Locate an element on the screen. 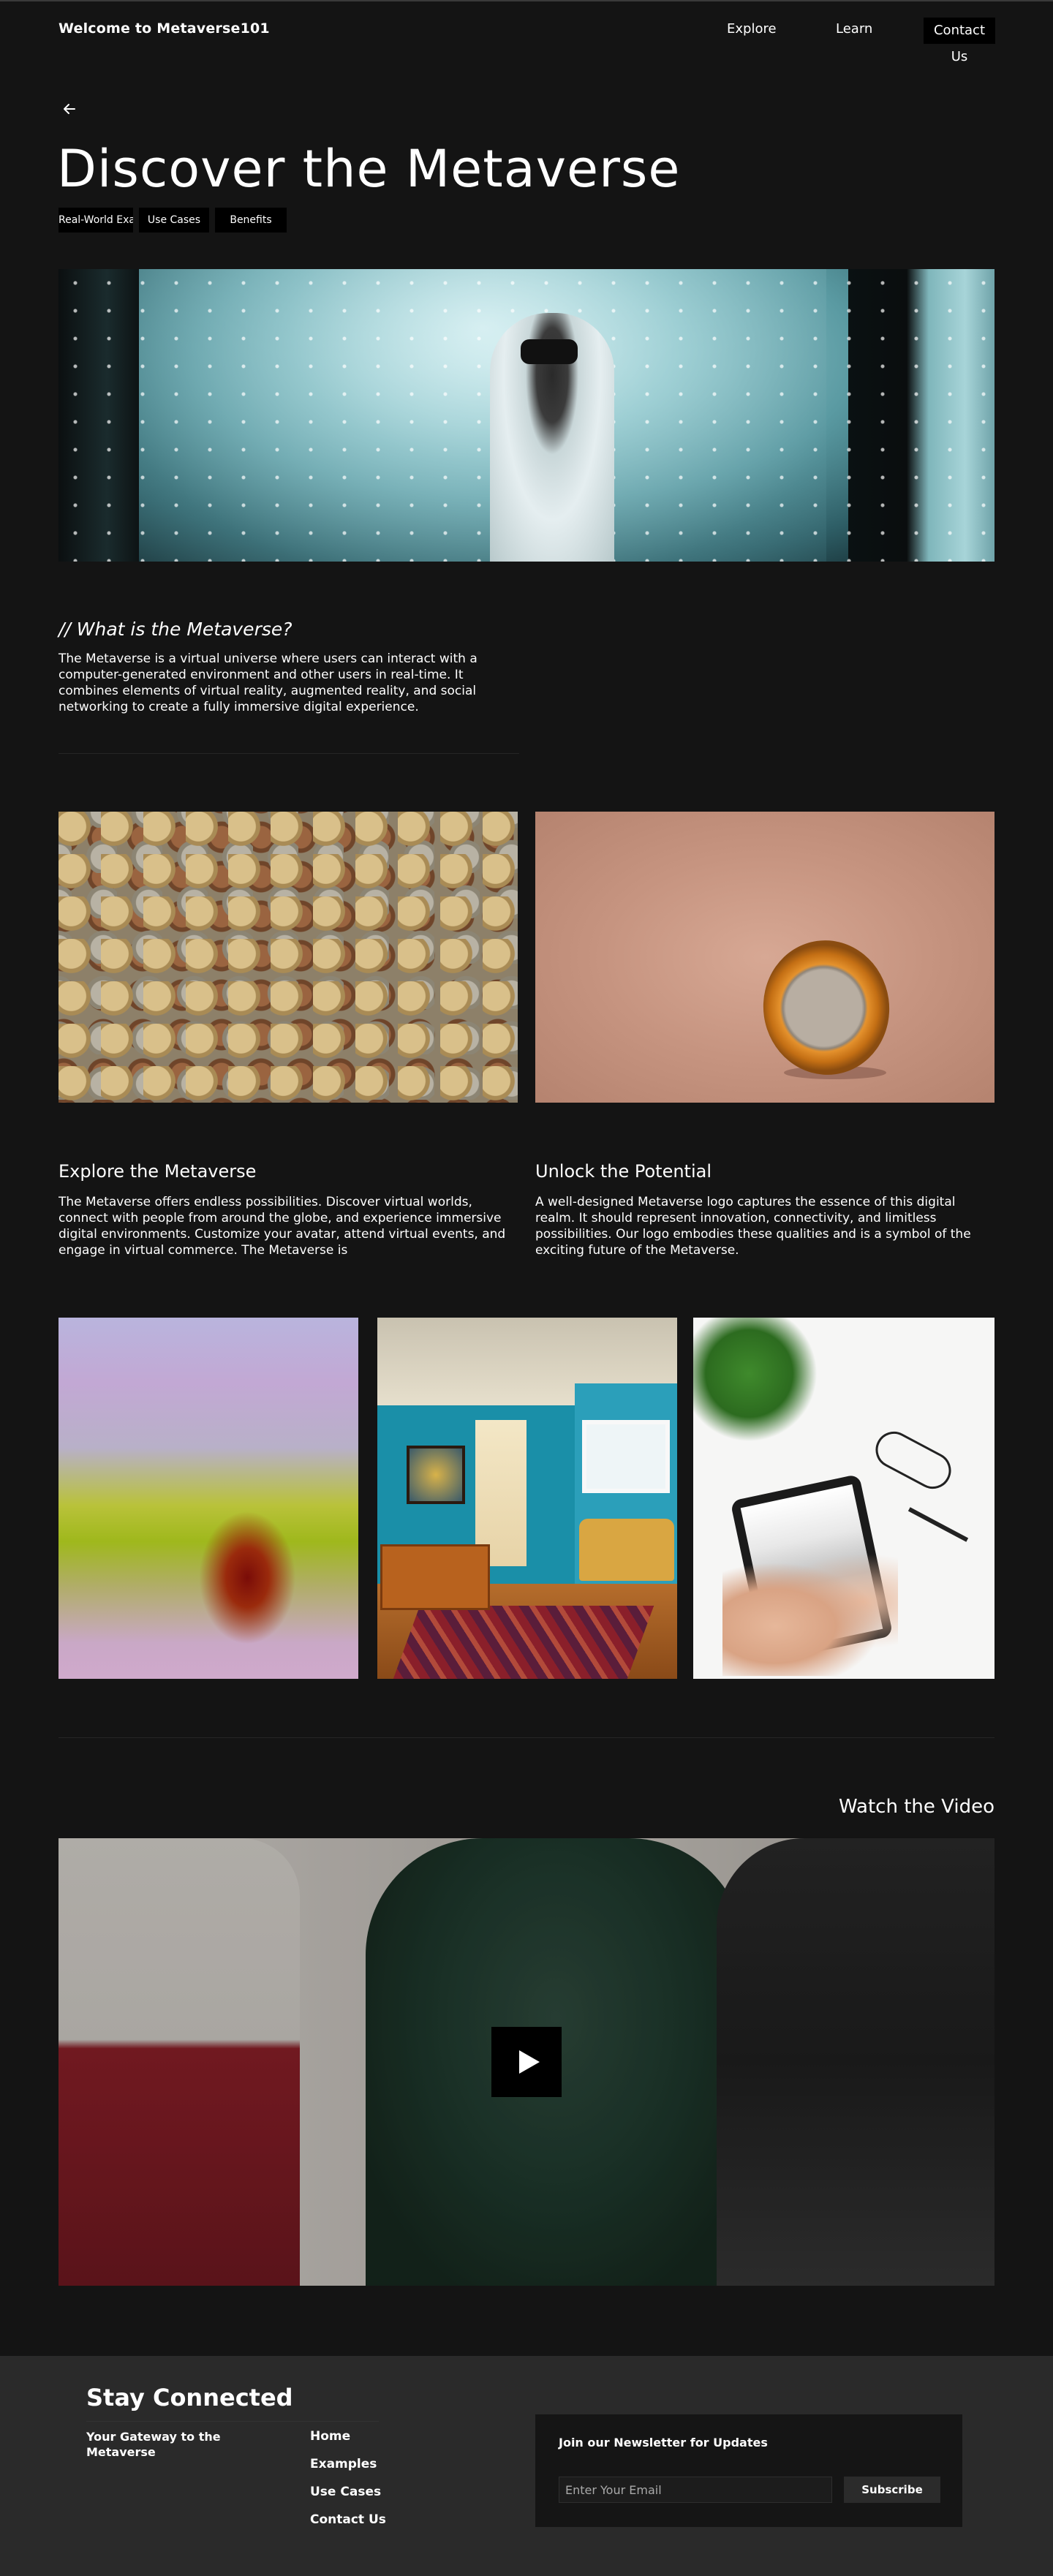  footer-tagline: Your Gateway to the Metaverse is located at coordinates (153, 2444).